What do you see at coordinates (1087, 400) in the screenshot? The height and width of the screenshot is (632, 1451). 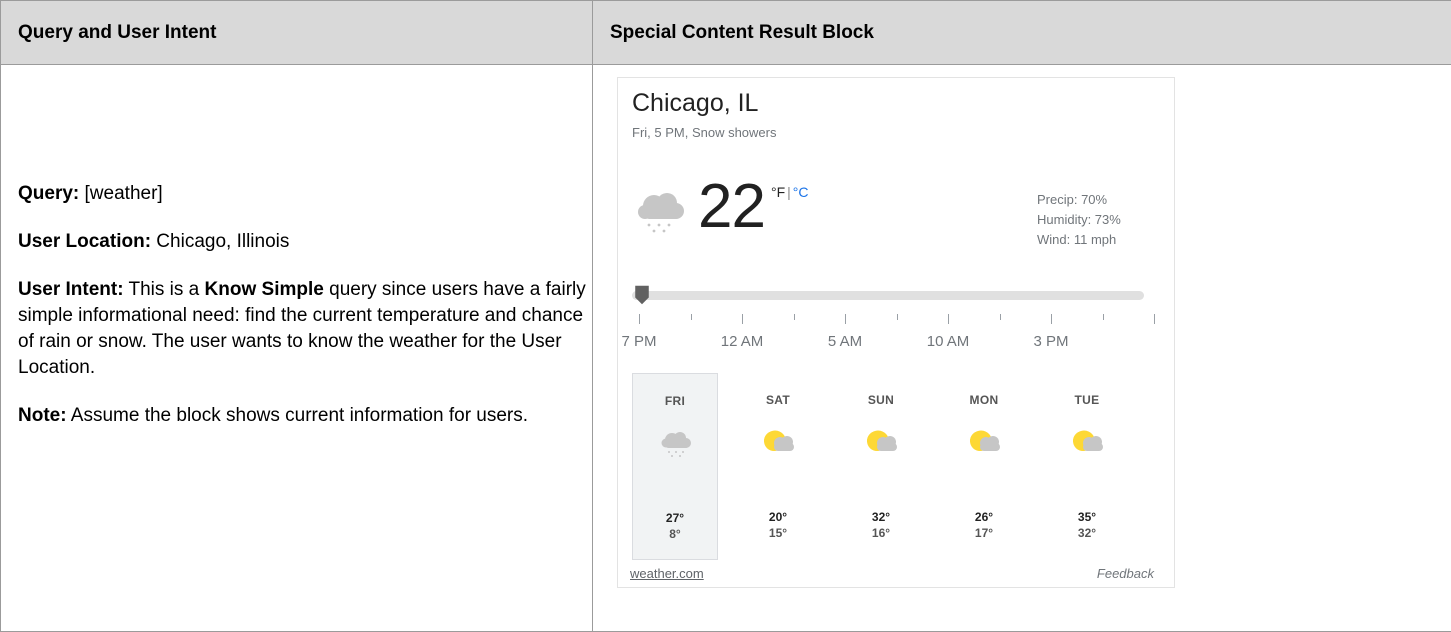 I see `day-name: TUE` at bounding box center [1087, 400].